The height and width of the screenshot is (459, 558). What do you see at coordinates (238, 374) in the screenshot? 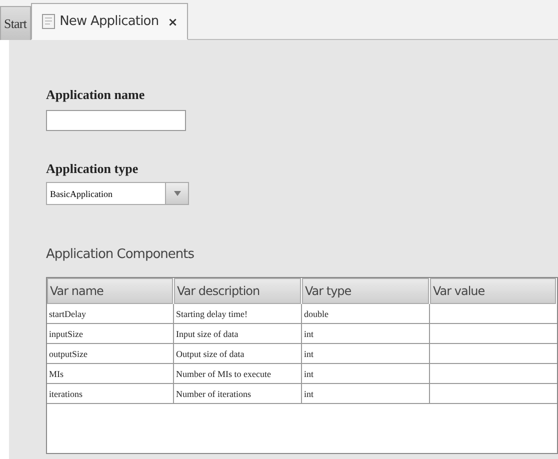
I see `table-cell: Number of MIs to execute` at bounding box center [238, 374].